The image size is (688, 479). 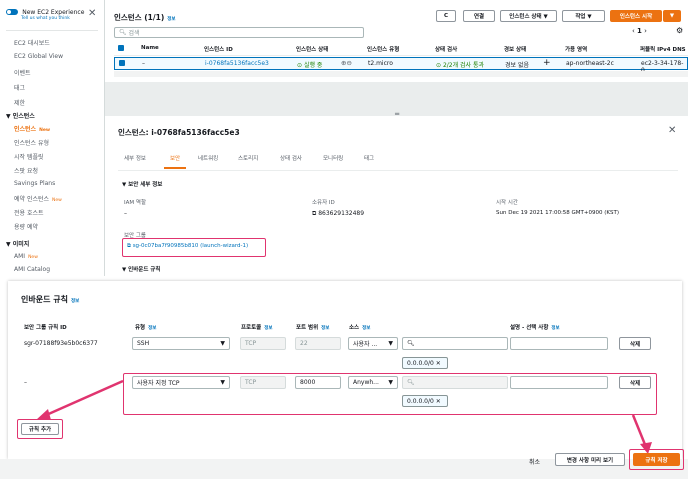 I want to click on cancel-button: 취소, so click(x=534, y=461).